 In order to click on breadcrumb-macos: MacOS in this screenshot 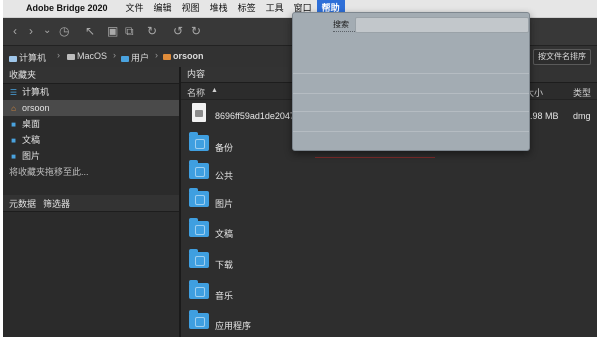, I will do `click(87, 56)`.